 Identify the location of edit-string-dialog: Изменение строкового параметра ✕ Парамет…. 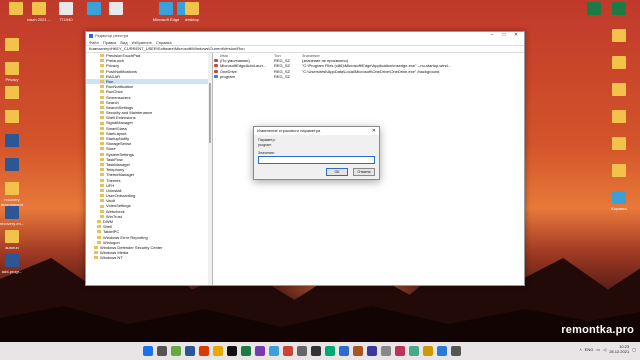
(316, 153).